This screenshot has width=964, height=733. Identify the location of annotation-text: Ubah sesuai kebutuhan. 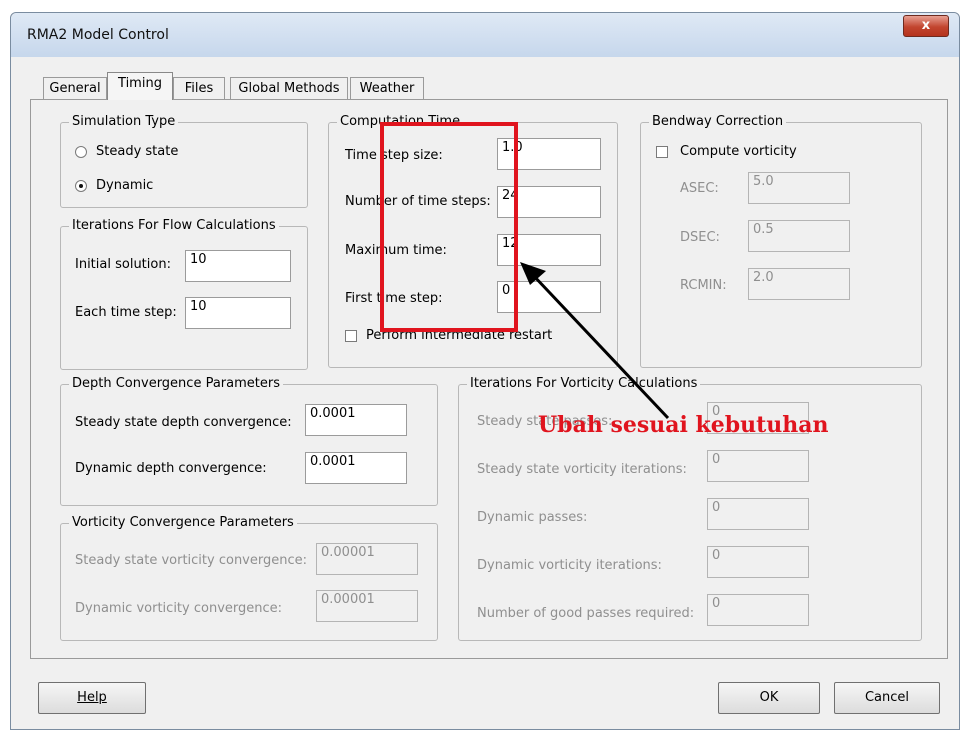
(683, 425).